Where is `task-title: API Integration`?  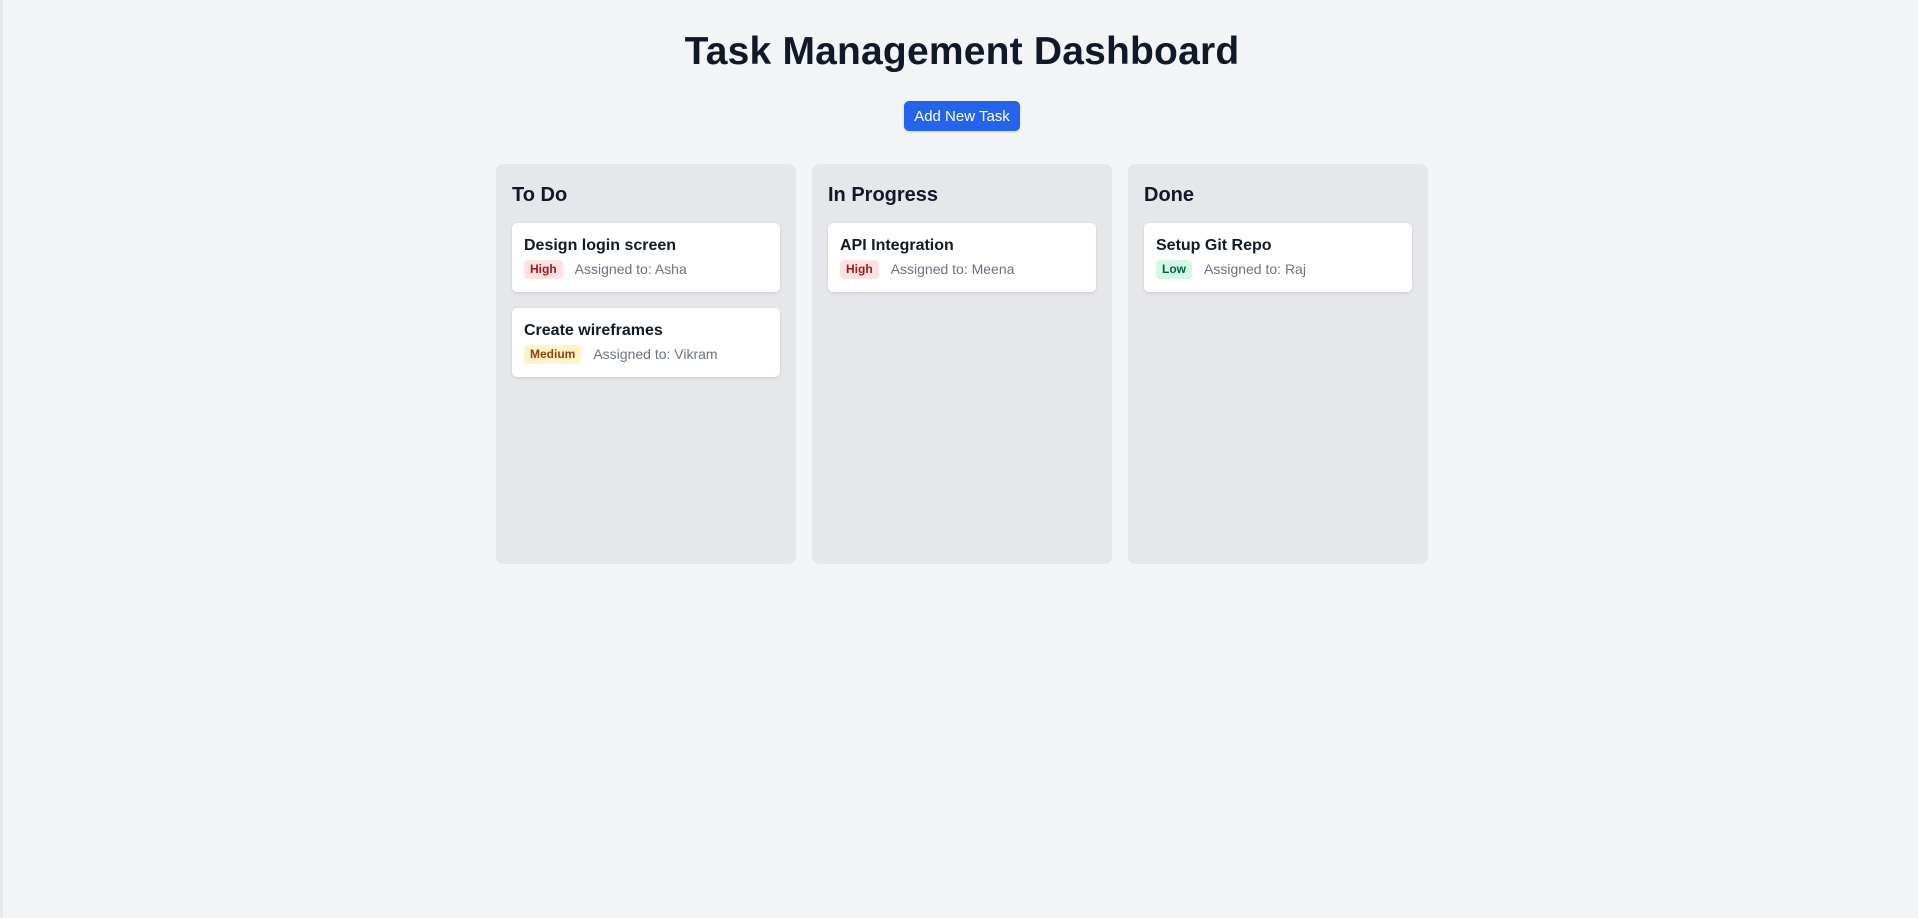 task-title: API Integration is located at coordinates (897, 245).